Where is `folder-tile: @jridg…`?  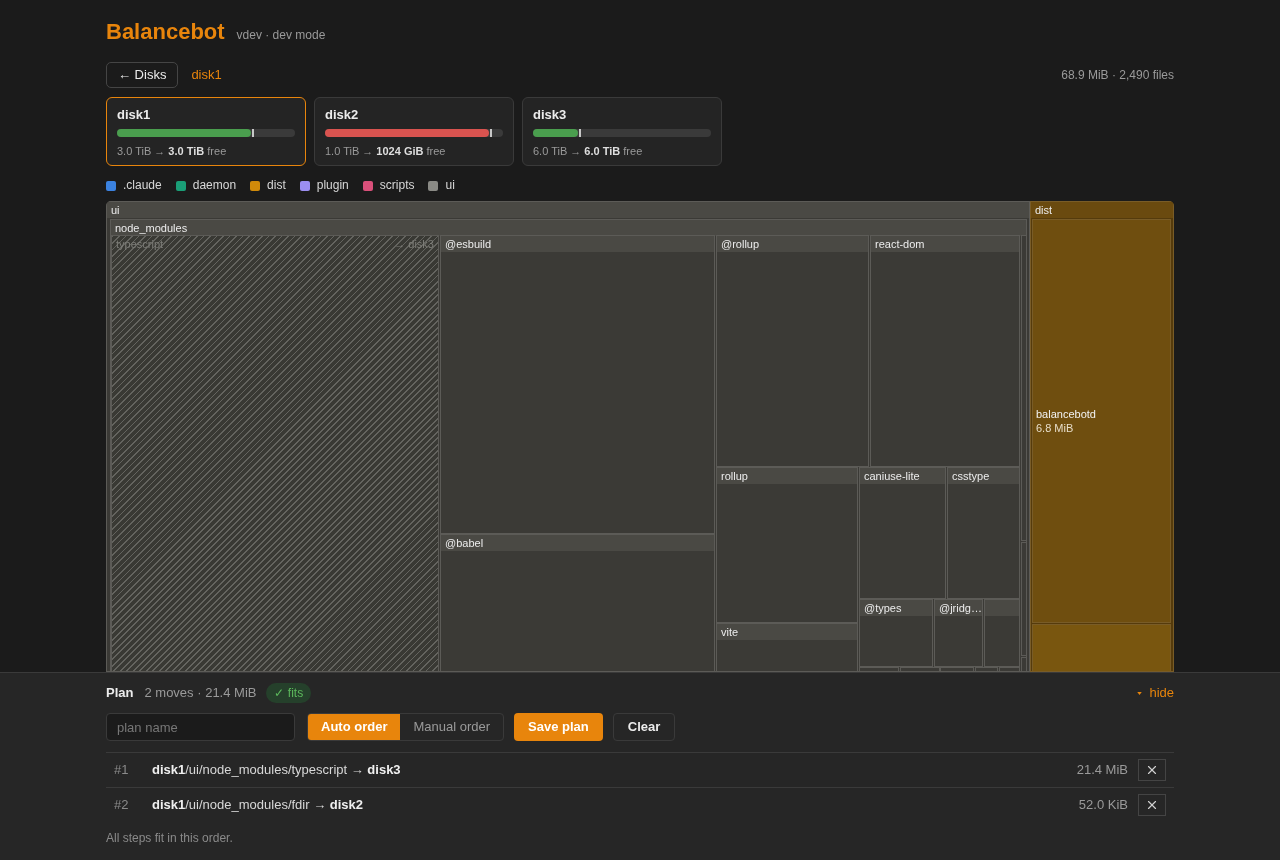
folder-tile: @jridg… is located at coordinates (958, 633).